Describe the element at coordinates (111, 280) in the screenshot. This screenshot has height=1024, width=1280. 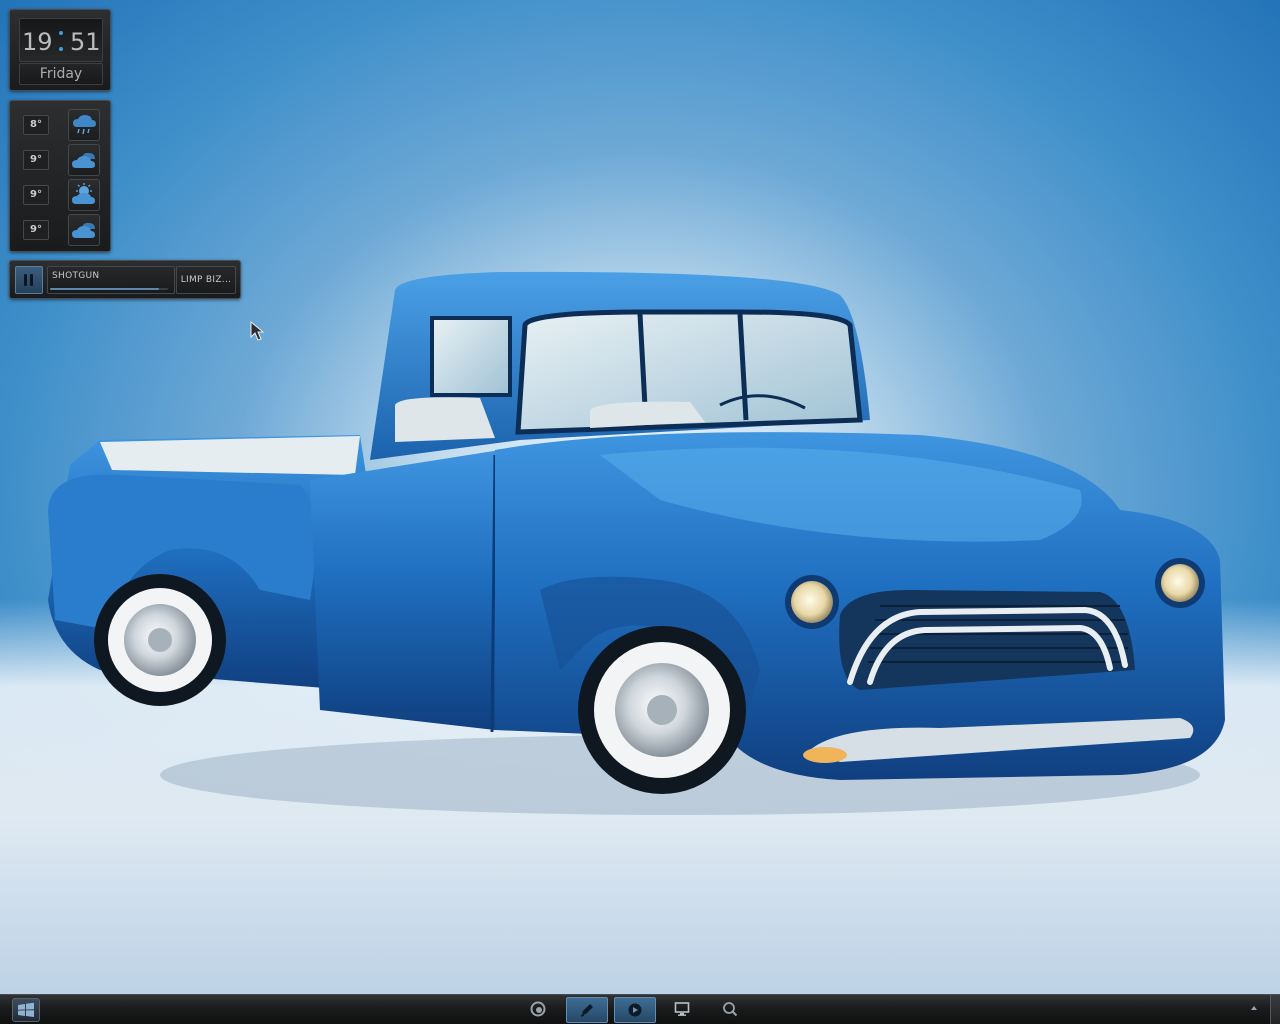
I see `track-display: SHOTGUN` at that location.